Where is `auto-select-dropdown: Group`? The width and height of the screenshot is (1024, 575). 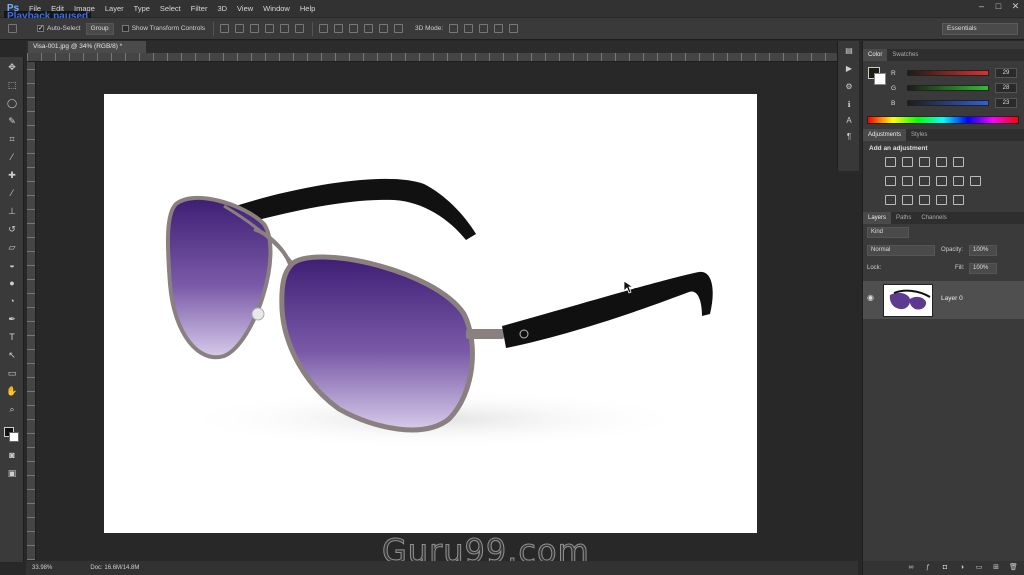 auto-select-dropdown: Group is located at coordinates (99, 28).